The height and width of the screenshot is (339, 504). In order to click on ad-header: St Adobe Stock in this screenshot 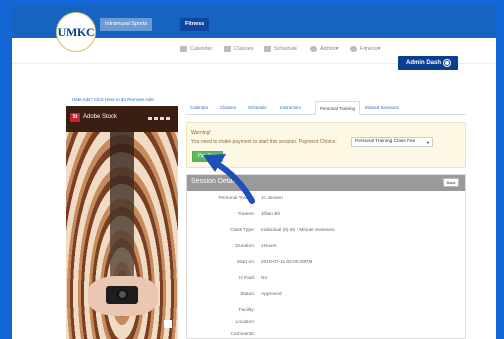, I will do `click(122, 119)`.